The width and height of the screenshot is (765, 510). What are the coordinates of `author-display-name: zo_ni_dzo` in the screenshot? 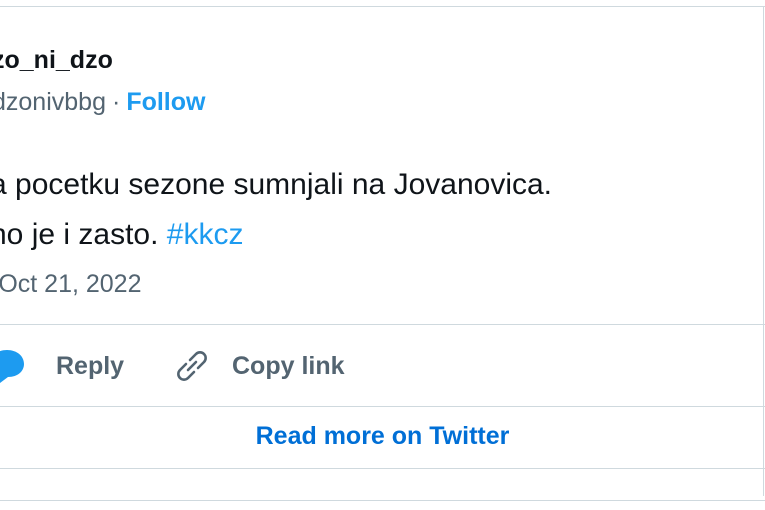 It's located at (56, 60).